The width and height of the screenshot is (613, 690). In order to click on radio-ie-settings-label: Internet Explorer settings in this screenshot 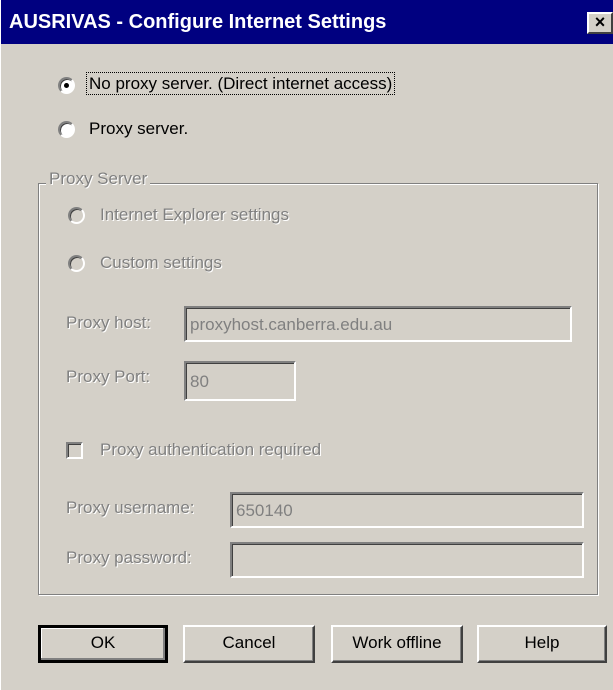, I will do `click(194, 215)`.